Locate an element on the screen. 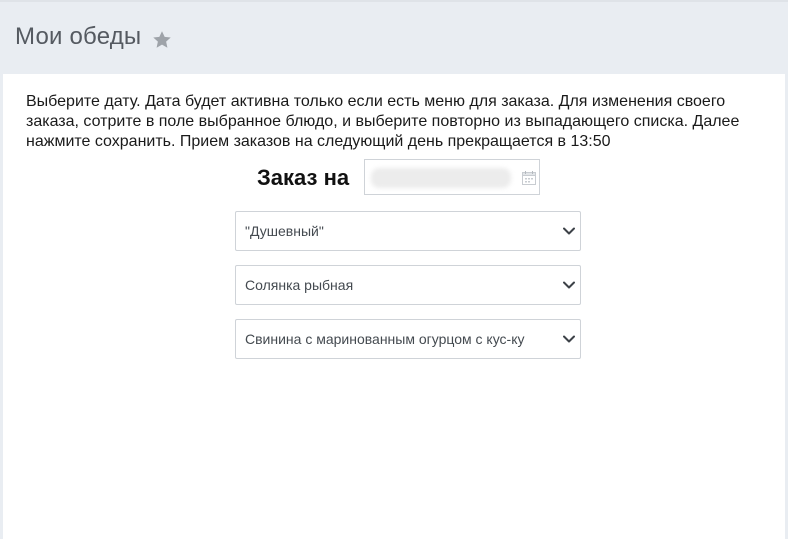 The image size is (788, 539). date-value-redacted is located at coordinates (441, 178).